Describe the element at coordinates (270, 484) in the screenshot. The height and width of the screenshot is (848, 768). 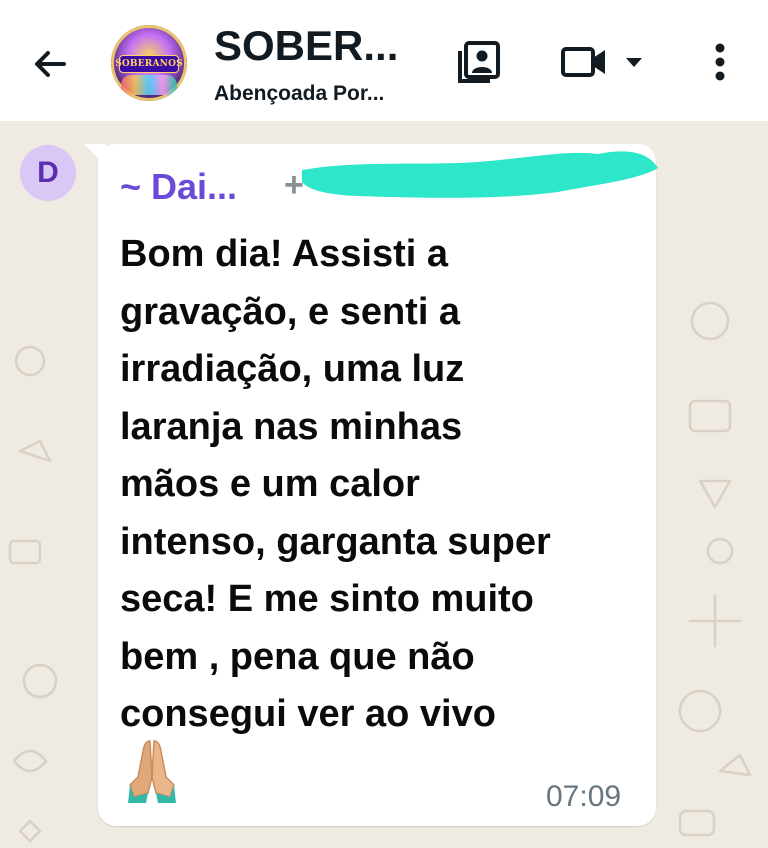
I see `message-line: mãos e um calor` at that location.